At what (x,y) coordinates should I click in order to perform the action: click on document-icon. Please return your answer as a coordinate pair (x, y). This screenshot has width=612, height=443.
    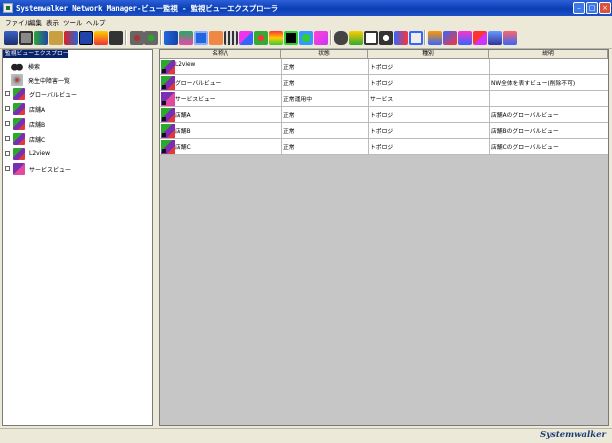
    Looking at the image, I should click on (371, 38).